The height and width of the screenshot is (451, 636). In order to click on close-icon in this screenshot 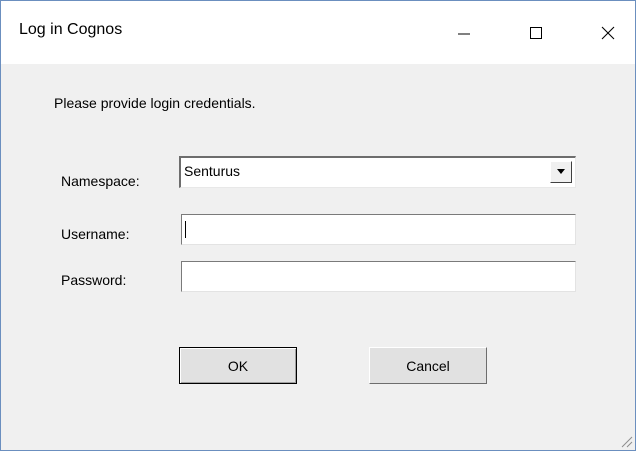, I will do `click(608, 32)`.